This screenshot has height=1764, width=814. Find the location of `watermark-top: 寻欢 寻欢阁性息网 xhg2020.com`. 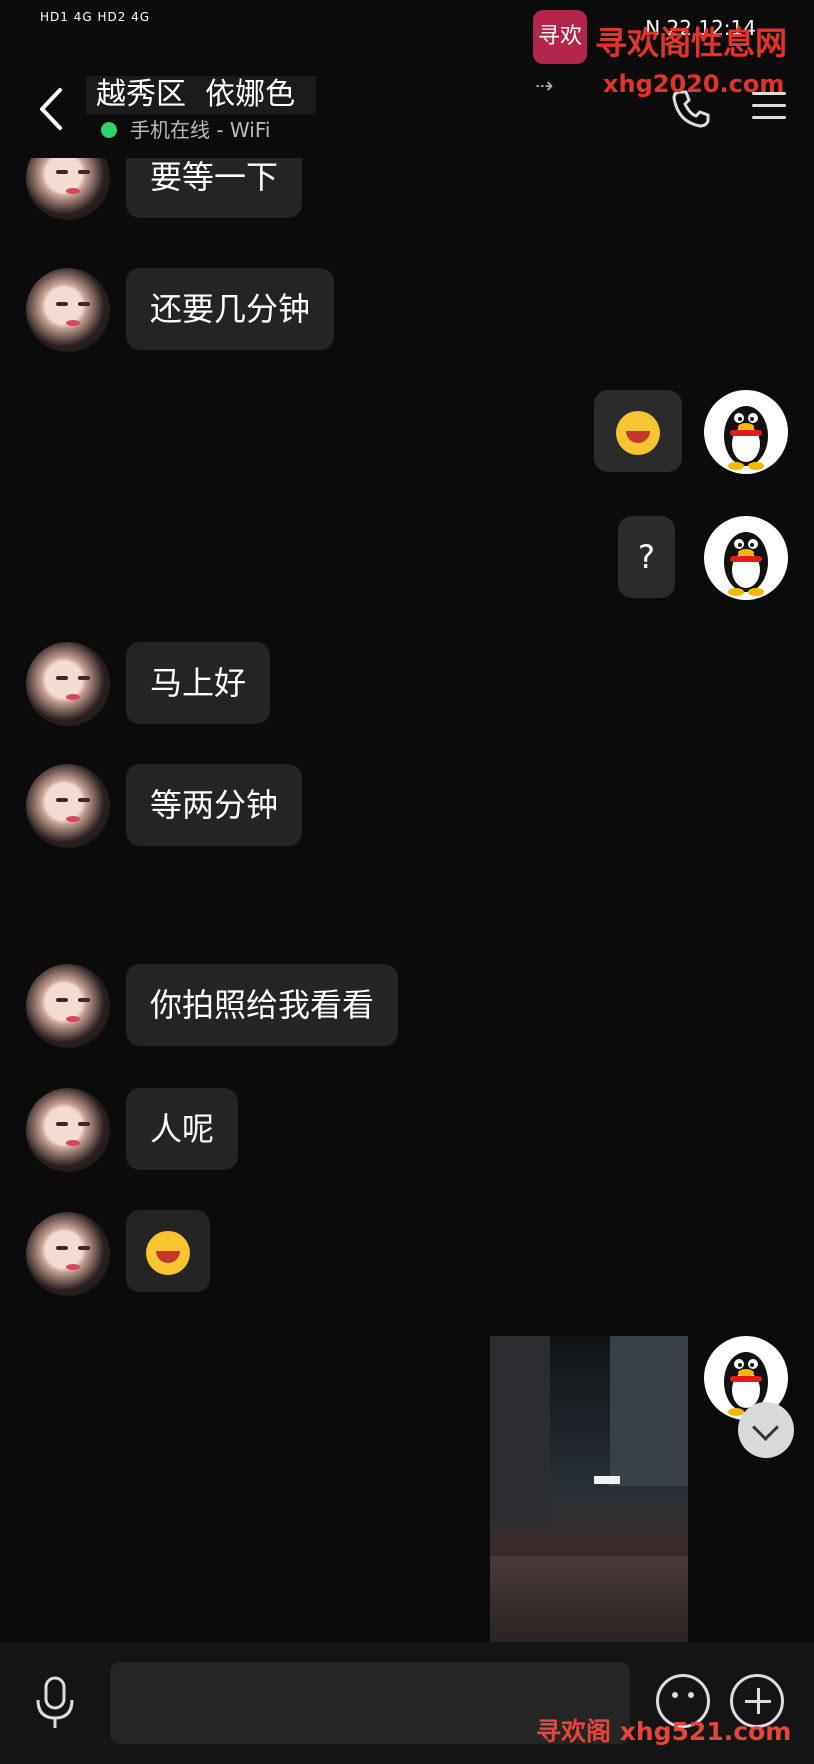

watermark-top: 寻欢 寻欢阁性息网 xhg2020.com is located at coordinates (668, 57).